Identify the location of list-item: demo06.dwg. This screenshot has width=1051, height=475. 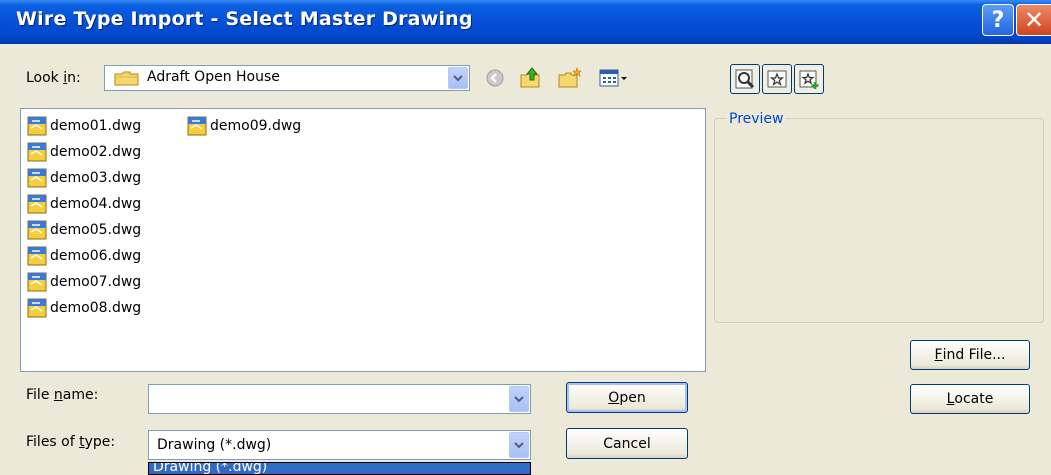
(84, 256).